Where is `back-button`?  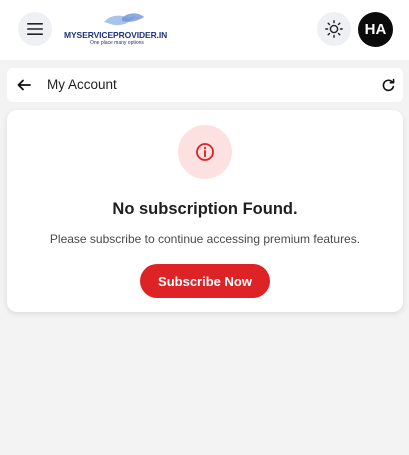 back-button is located at coordinates (24, 85).